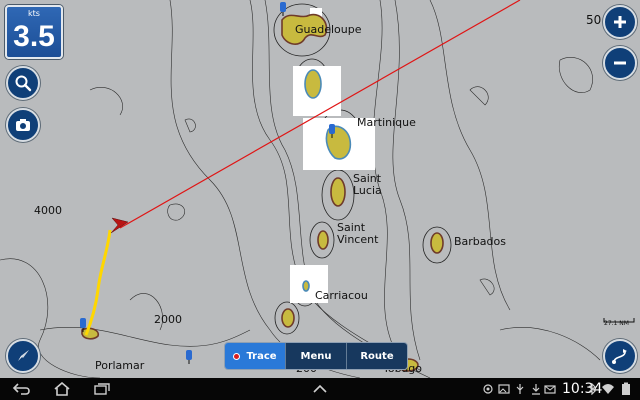  Describe the element at coordinates (120, 365) in the screenshot. I see `label-porlamar: Porlamar` at that location.